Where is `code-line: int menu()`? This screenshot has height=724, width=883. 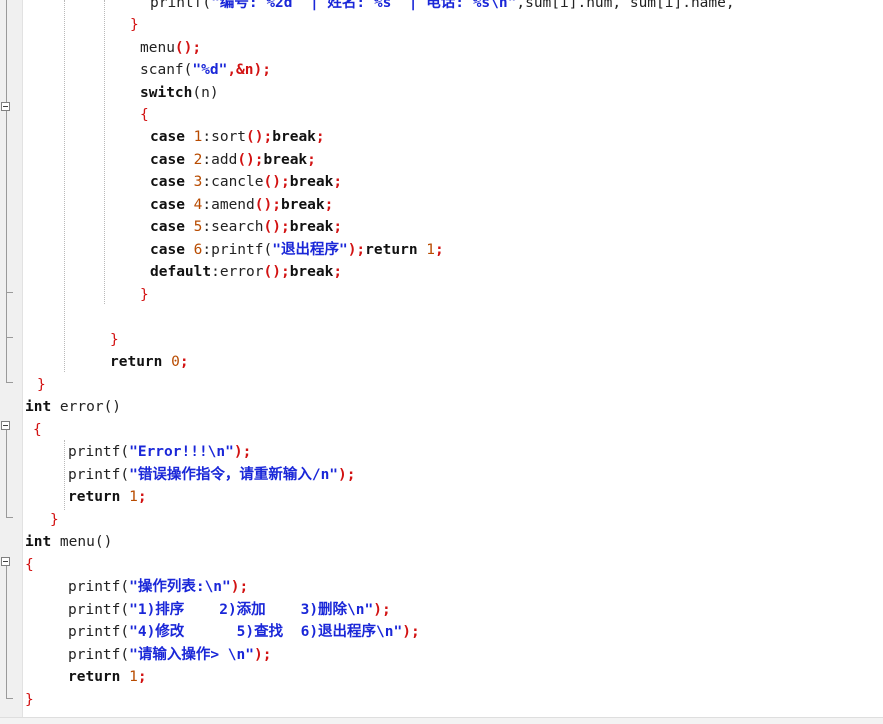 code-line: int menu() is located at coordinates (68, 542).